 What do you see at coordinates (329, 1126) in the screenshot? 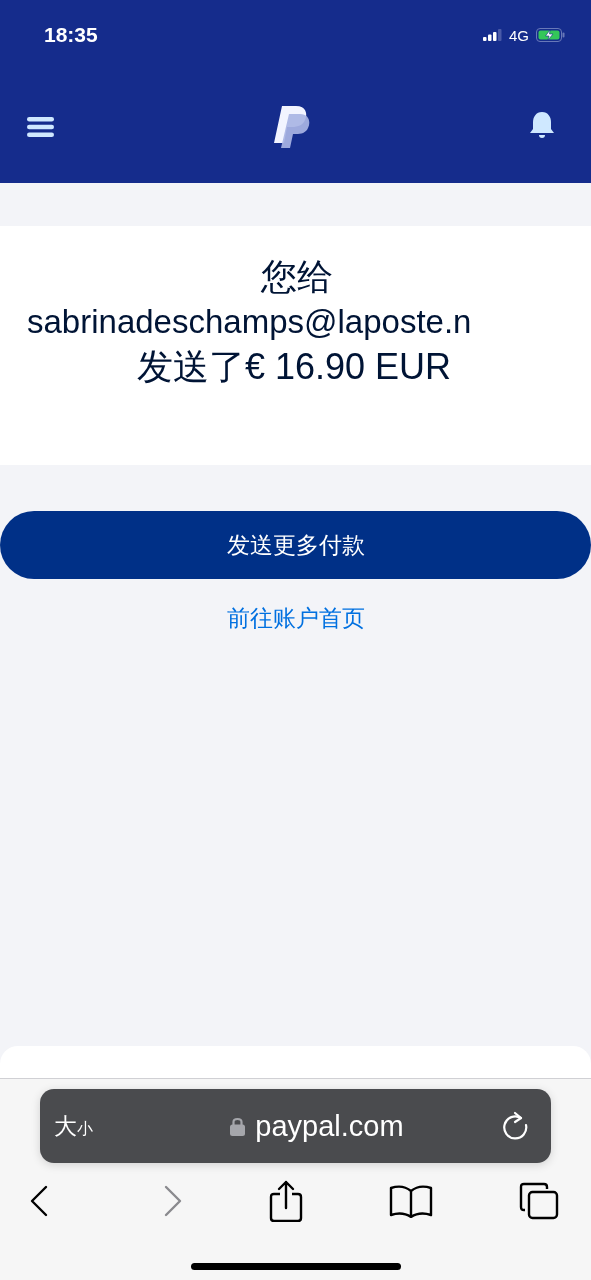
I see `url-text: paypal.com` at bounding box center [329, 1126].